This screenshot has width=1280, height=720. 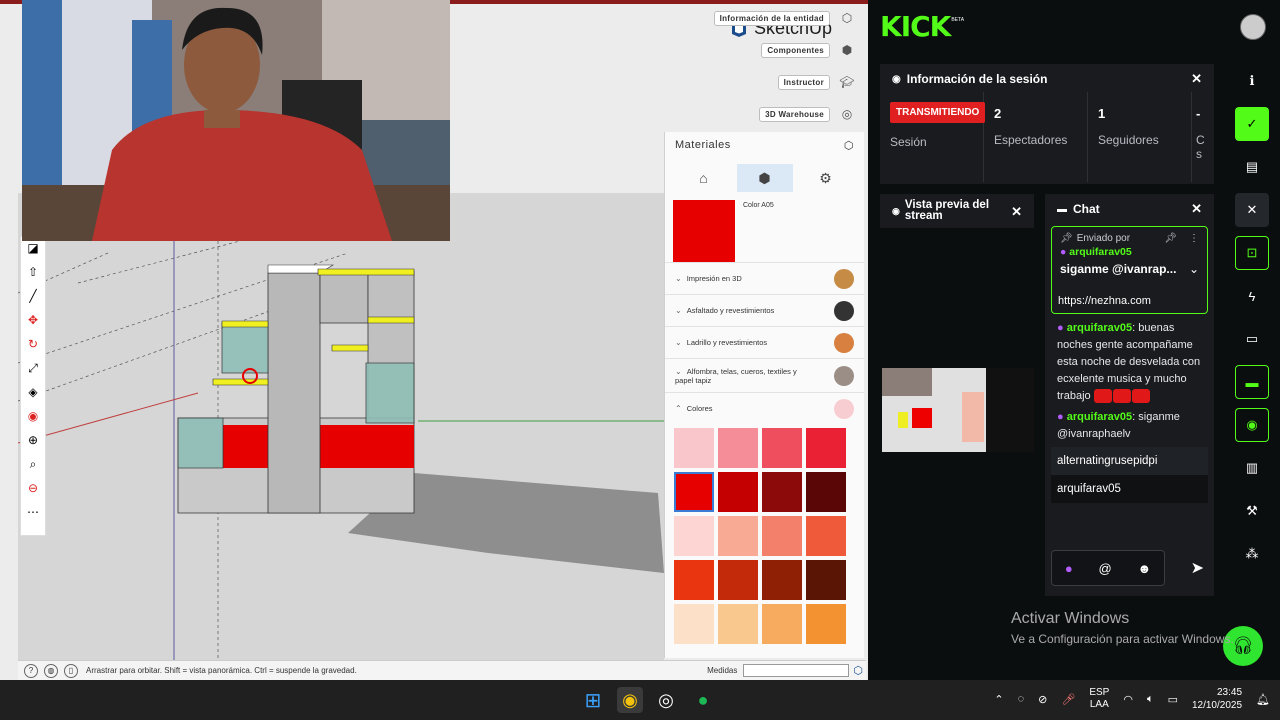 I want to click on spotify-icon: ●, so click(x=703, y=700).